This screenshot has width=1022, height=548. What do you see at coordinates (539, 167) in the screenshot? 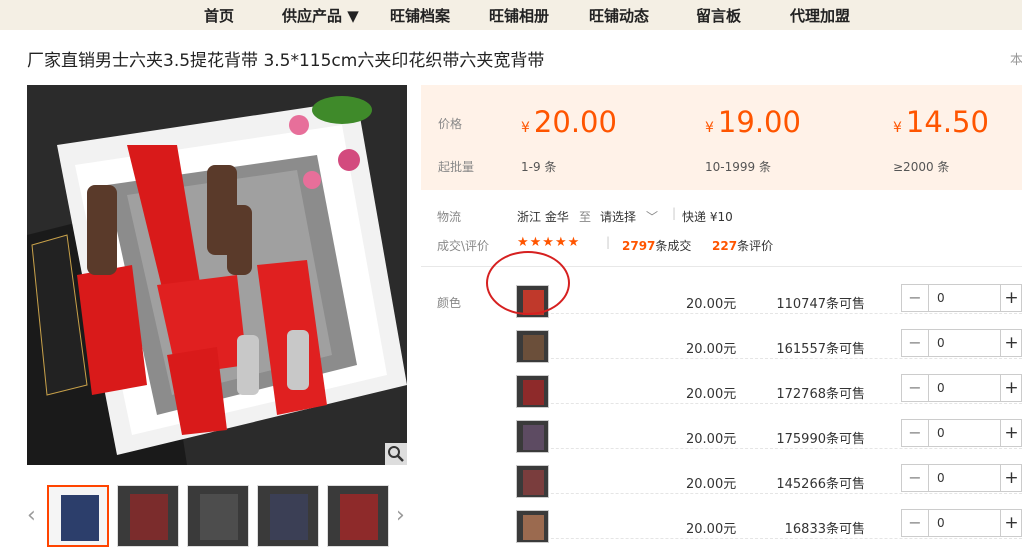
I see `qty-tier-1: 1-9 条` at bounding box center [539, 167].